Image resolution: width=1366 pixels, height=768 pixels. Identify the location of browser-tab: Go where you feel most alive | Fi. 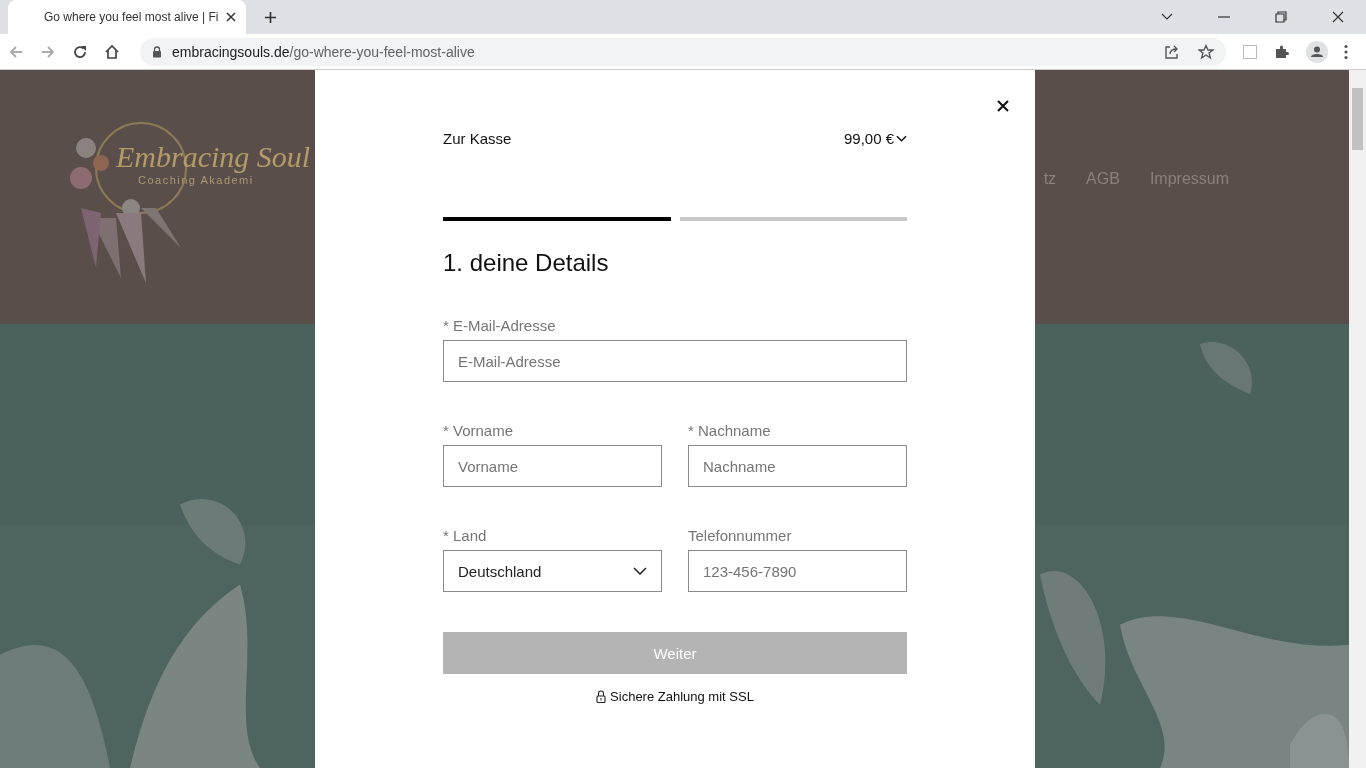
(127, 17).